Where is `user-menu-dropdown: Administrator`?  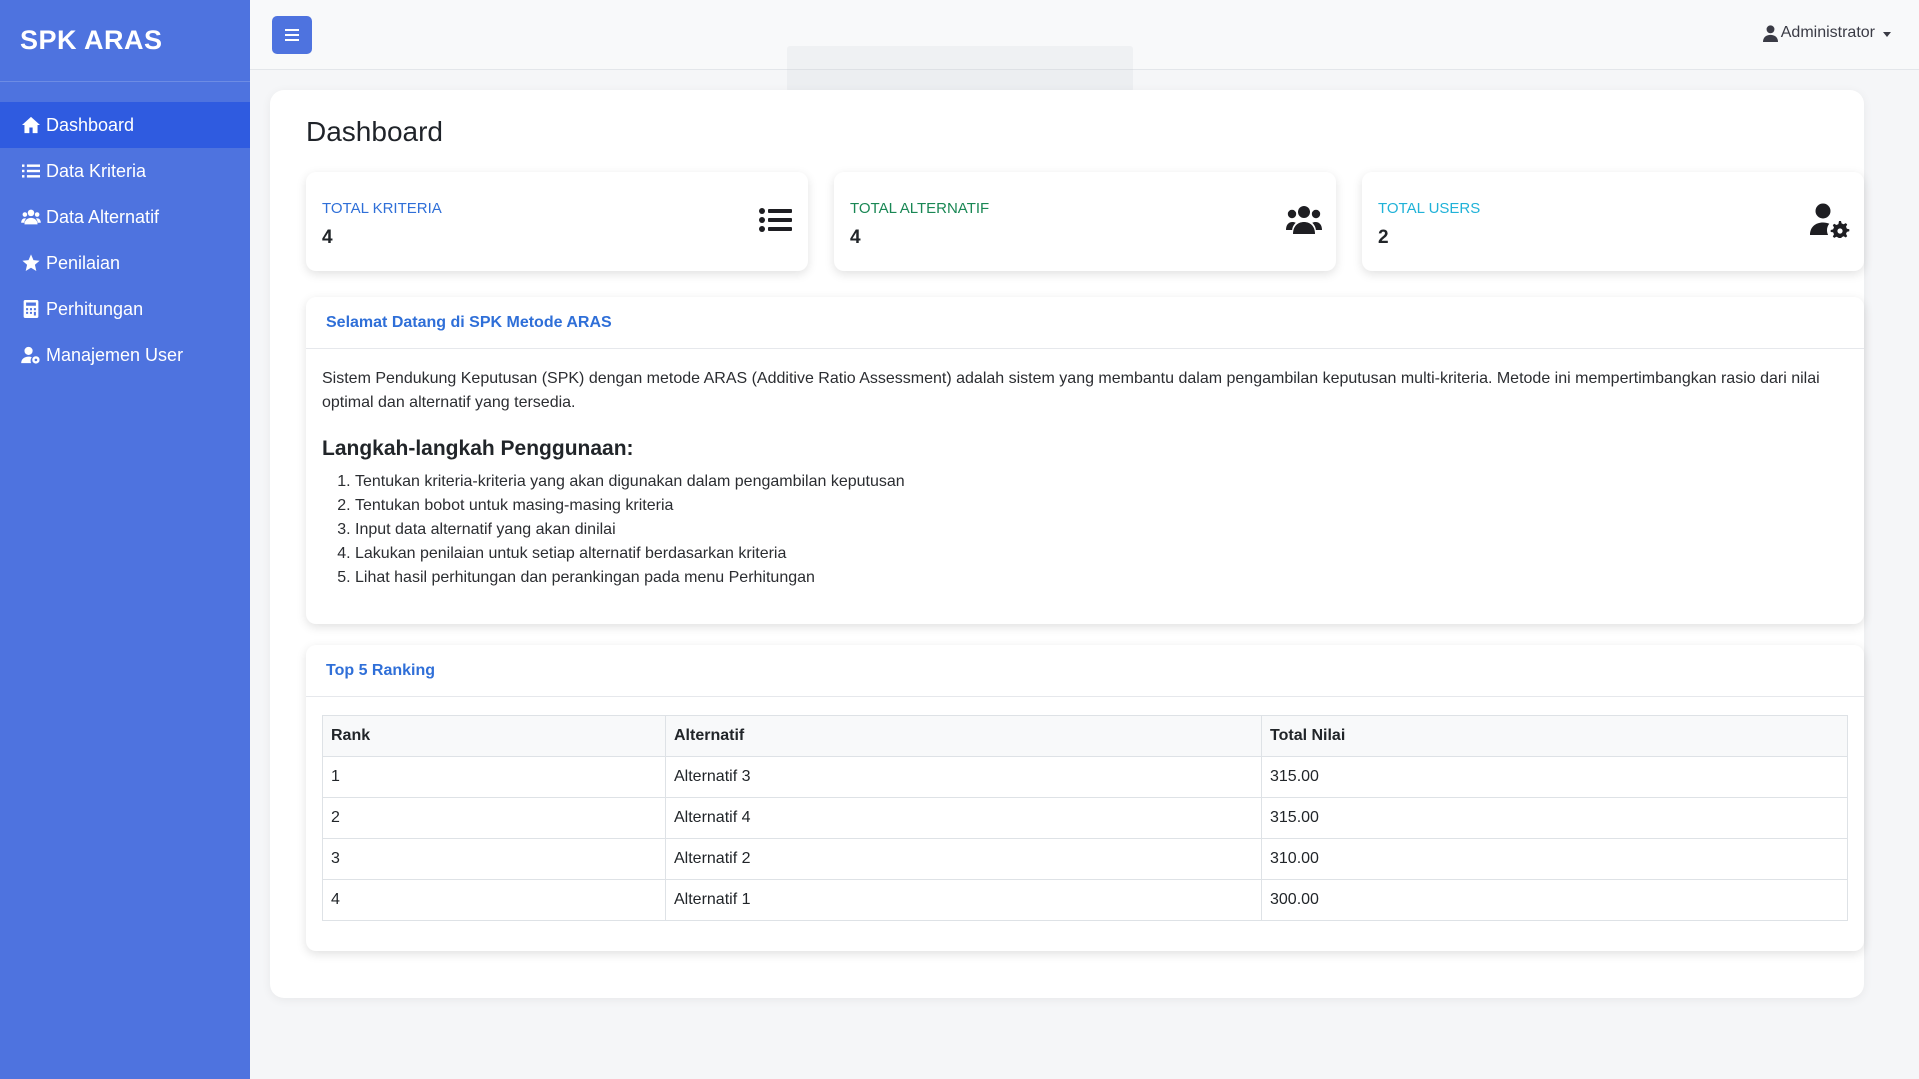
user-menu-dropdown: Administrator is located at coordinates (1826, 33).